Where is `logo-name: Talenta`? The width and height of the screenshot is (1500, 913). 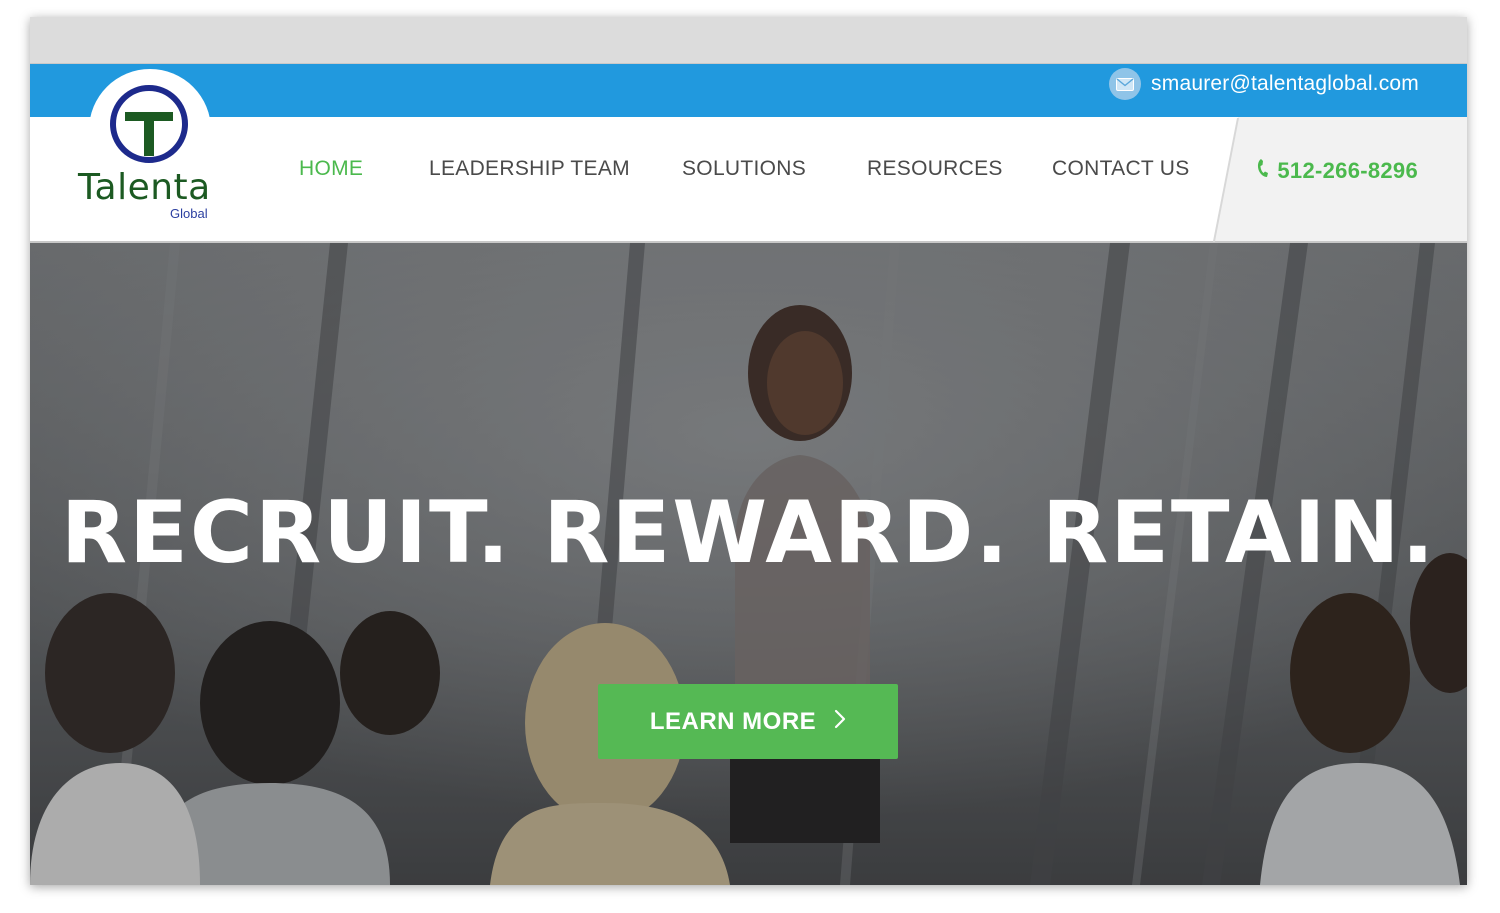 logo-name: Talenta is located at coordinates (153, 187).